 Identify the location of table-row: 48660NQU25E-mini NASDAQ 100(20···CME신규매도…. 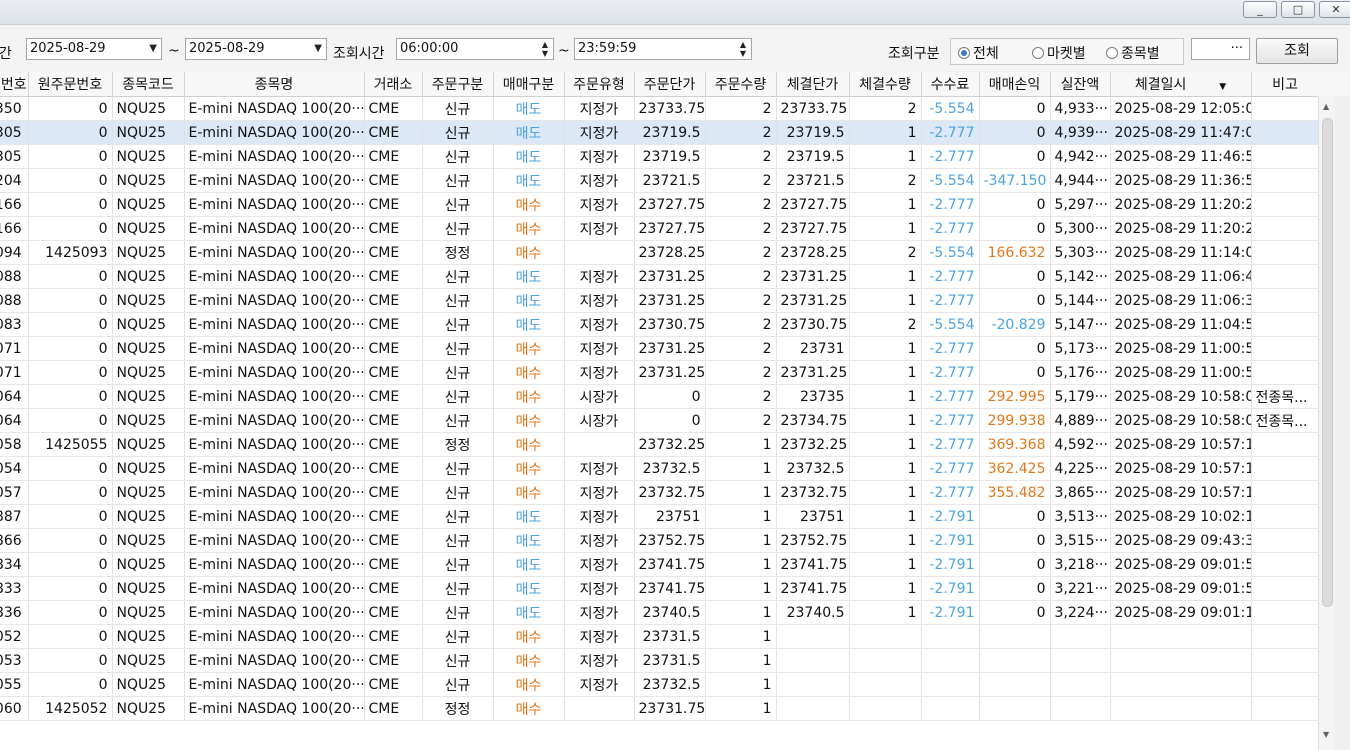
(659, 540).